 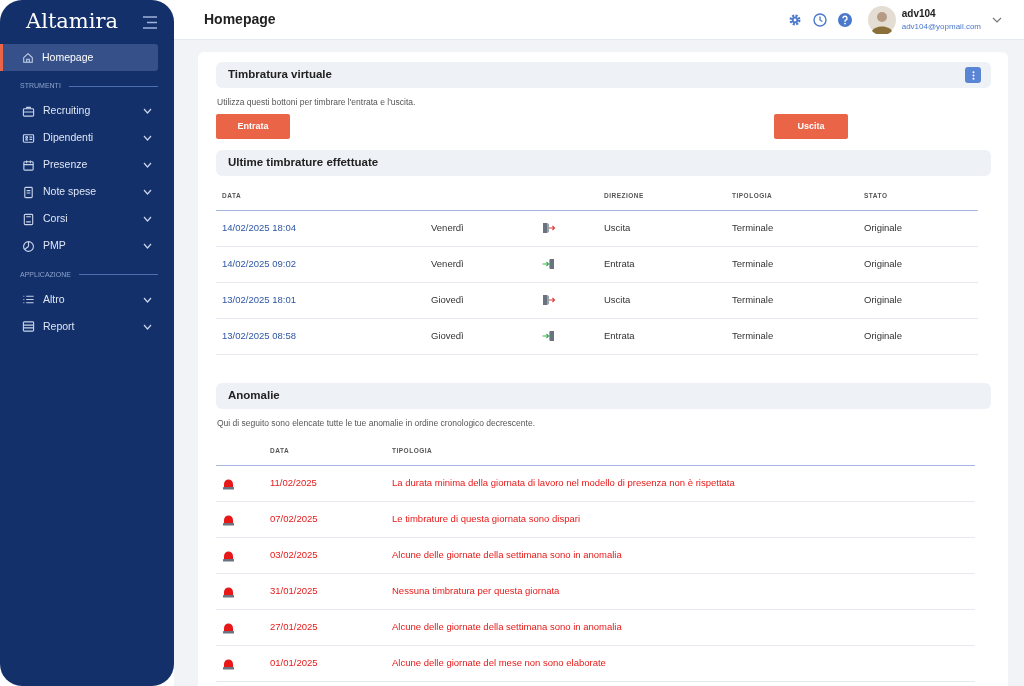 What do you see at coordinates (680, 483) in the screenshot?
I see `table-cell: La durata minima della giornata di lavoro nel modello di presenza non è rispettata` at bounding box center [680, 483].